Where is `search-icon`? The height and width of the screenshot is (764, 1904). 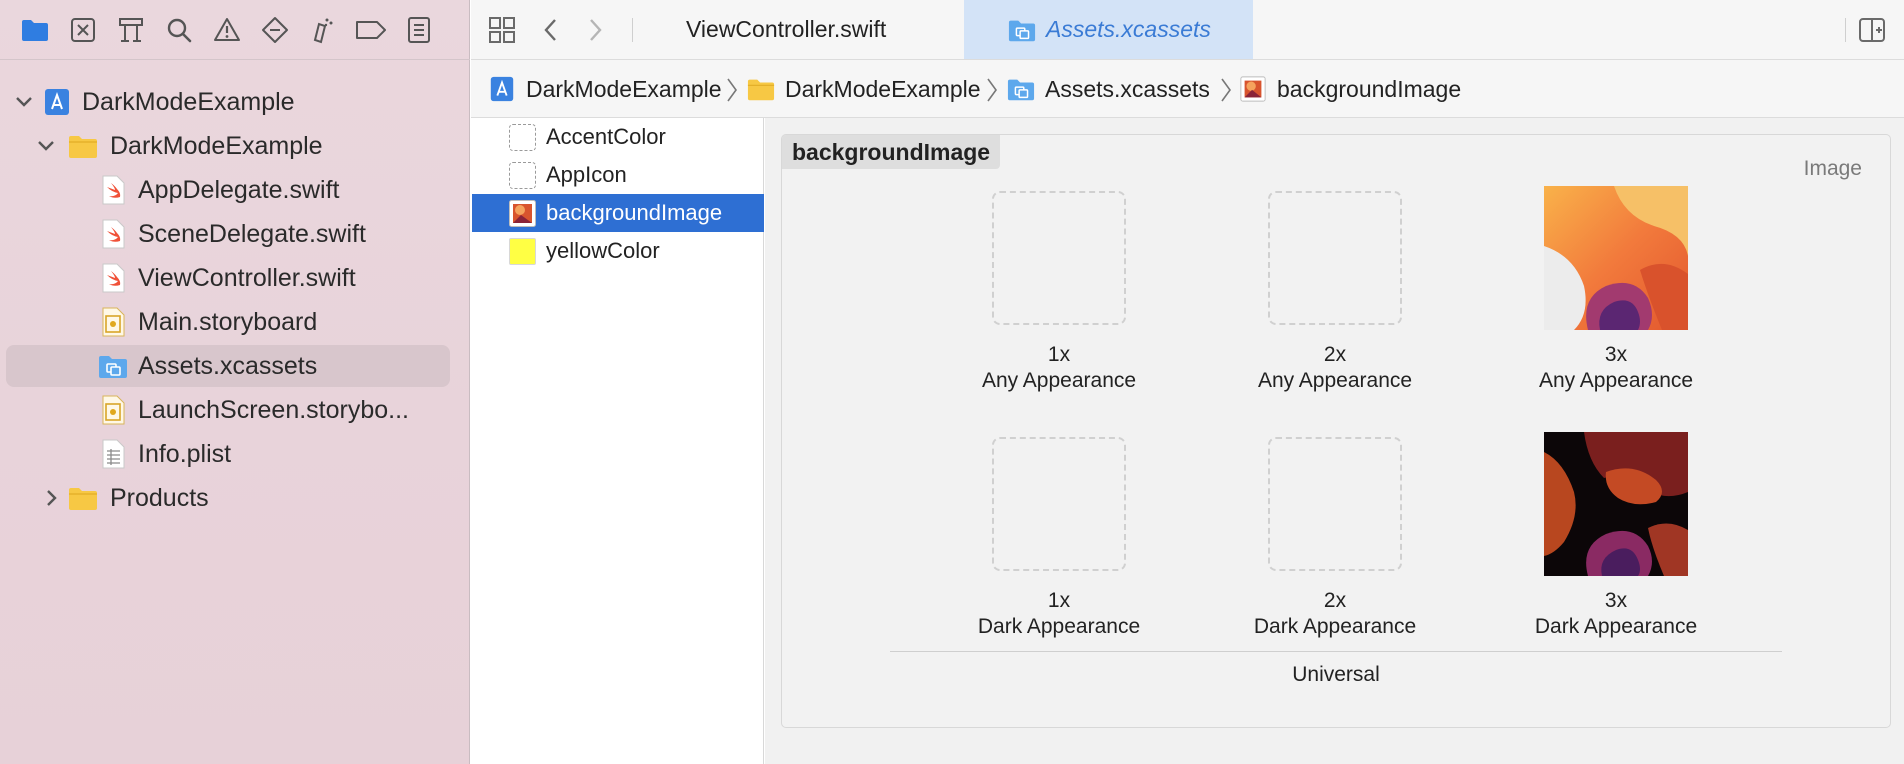
search-icon is located at coordinates (179, 30).